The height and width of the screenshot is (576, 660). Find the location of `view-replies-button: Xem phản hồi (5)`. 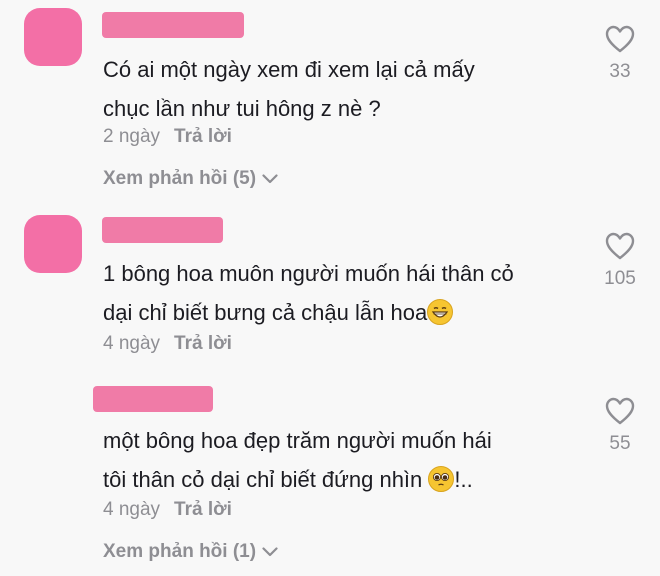

view-replies-button: Xem phản hồi (5) is located at coordinates (190, 179).